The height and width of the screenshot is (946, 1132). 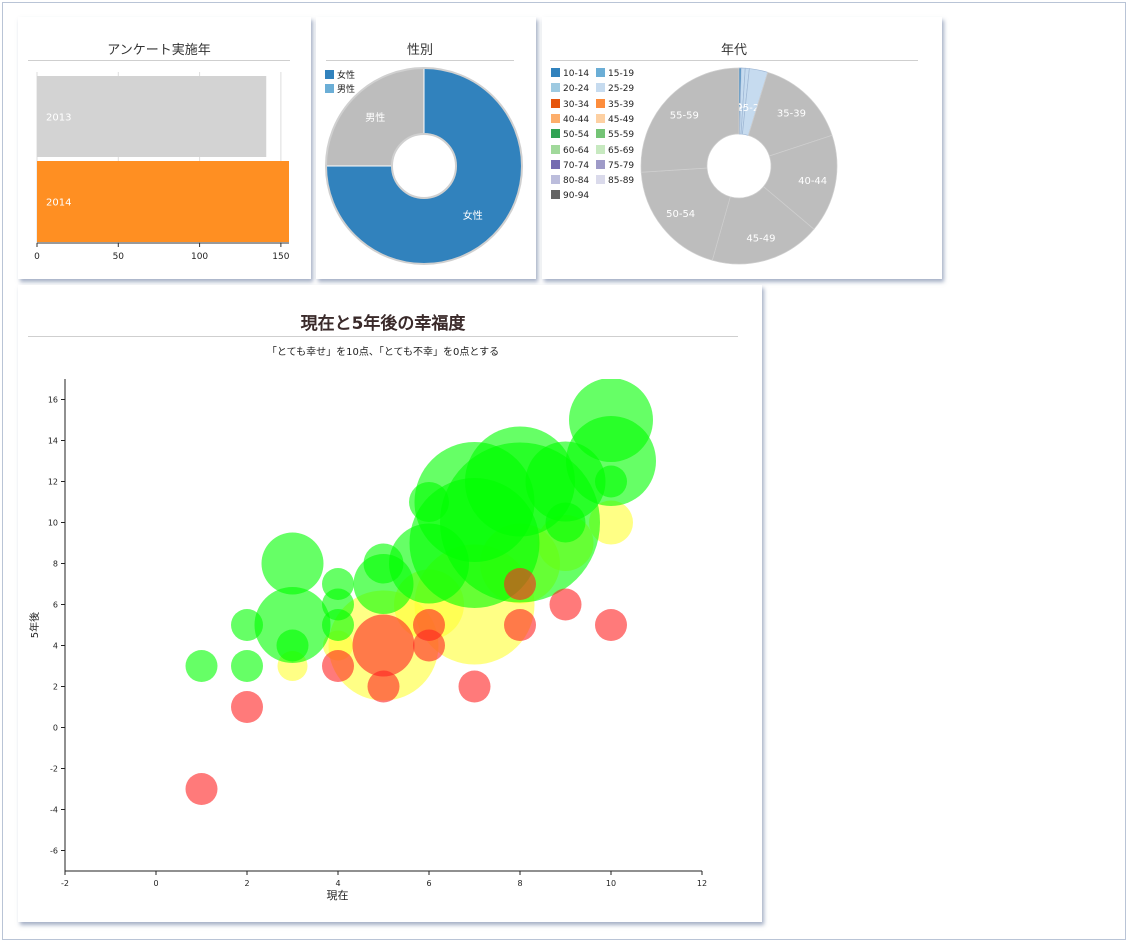 I want to click on bar-x-tick-label: 50, so click(x=119, y=257).